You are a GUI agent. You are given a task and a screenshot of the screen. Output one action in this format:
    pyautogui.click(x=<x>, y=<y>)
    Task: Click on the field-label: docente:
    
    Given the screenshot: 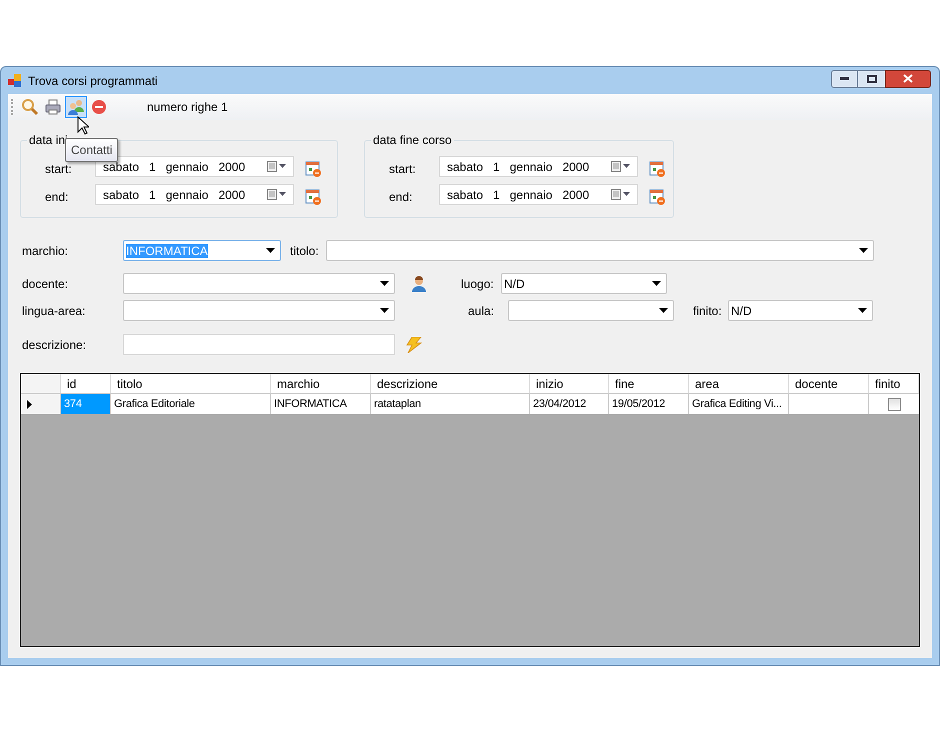 What is the action you would take?
    pyautogui.click(x=46, y=284)
    